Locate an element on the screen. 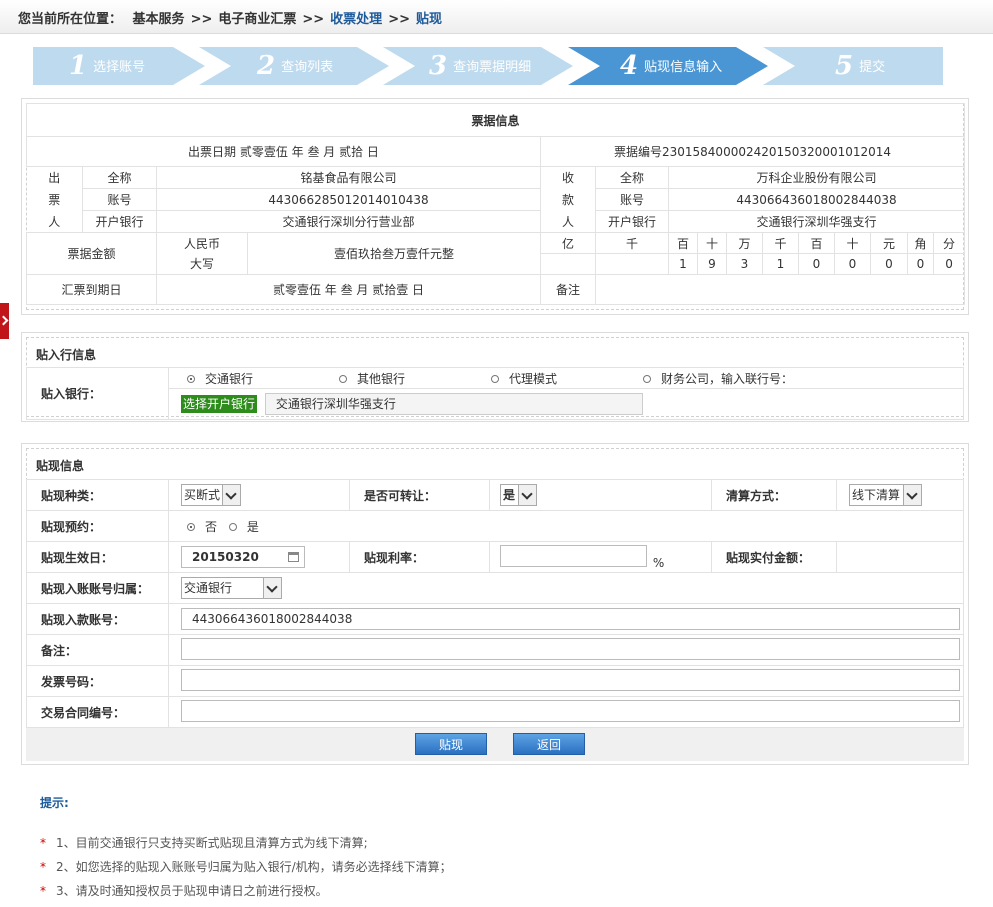 The image size is (993, 907). rate-unit: % is located at coordinates (658, 562).